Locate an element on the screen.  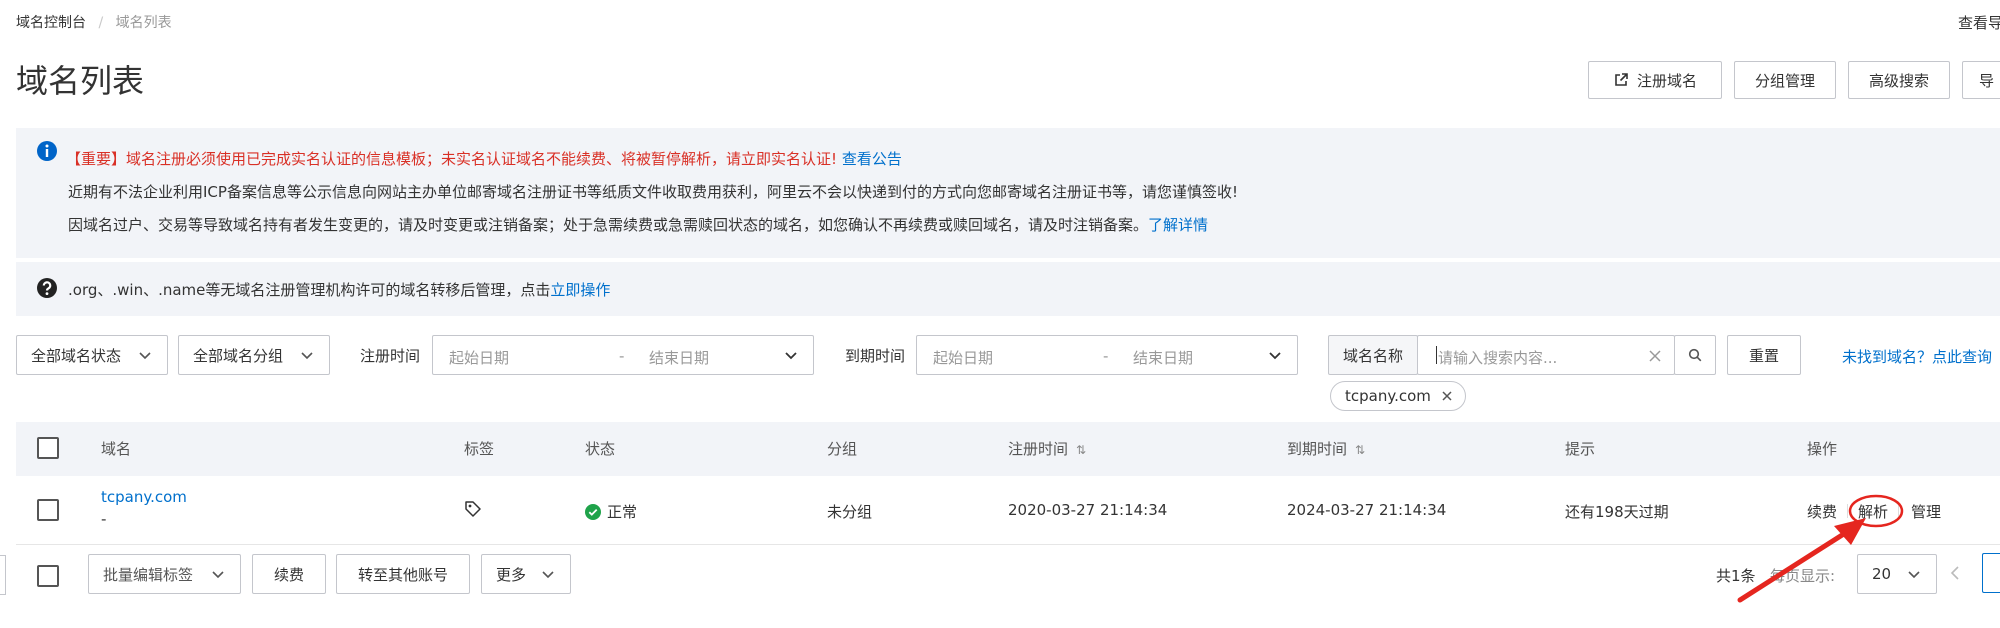
annotation-arrow is located at coordinates (1795, 565).